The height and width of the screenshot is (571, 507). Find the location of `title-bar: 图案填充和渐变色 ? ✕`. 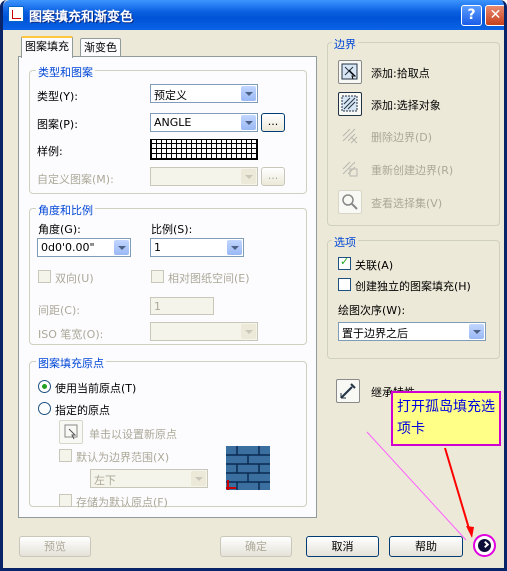

title-bar: 图案填充和渐变色 ? ✕ is located at coordinates (253, 15).